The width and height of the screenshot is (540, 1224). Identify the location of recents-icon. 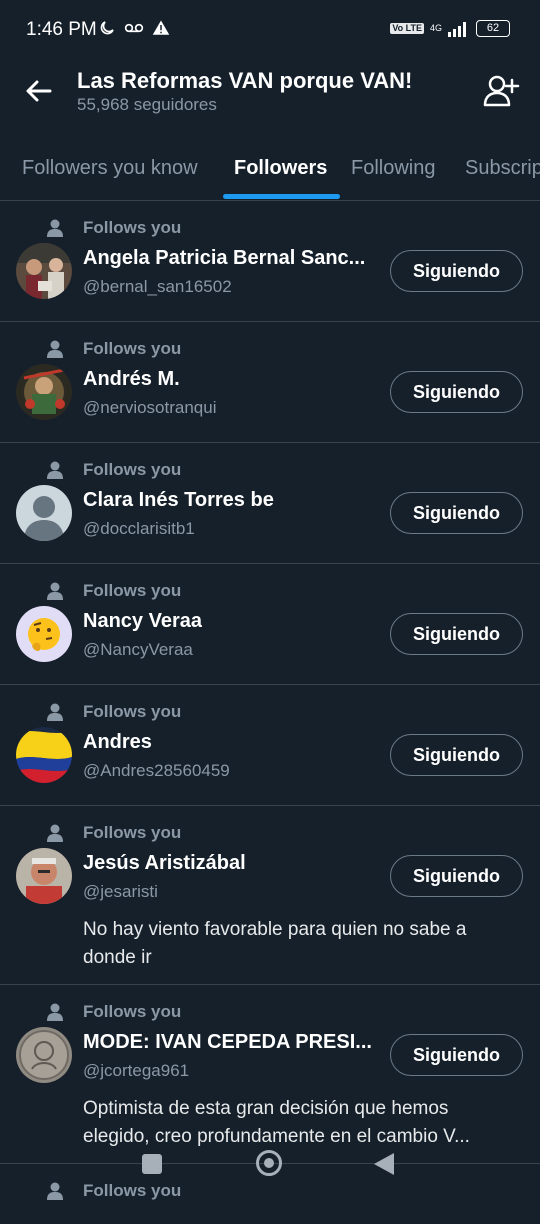
(152, 1164).